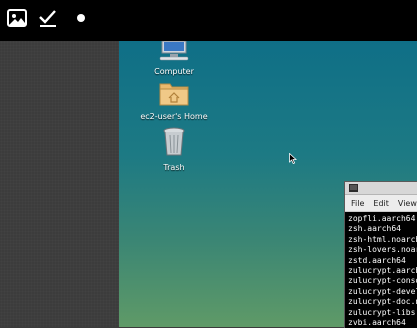 The height and width of the screenshot is (328, 417). I want to click on desktop-icon-label: ec2-user's Home, so click(174, 116).